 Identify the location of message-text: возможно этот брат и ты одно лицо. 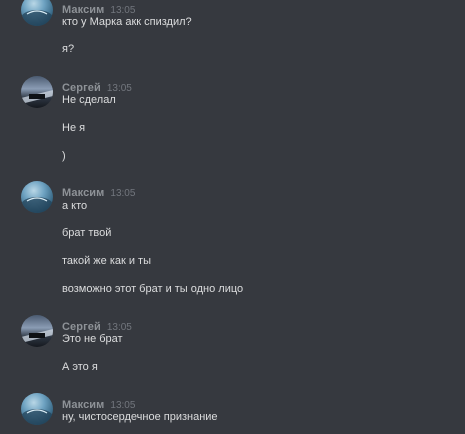
(153, 289).